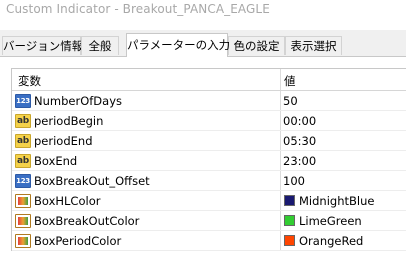  What do you see at coordinates (330, 221) in the screenshot?
I see `parameter-value-dropdown: LimeGreen` at bounding box center [330, 221].